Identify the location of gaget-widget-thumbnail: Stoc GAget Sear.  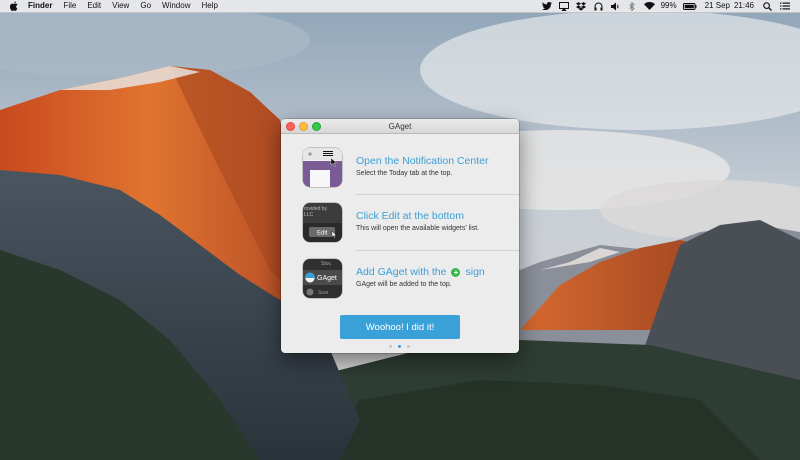
(322, 278).